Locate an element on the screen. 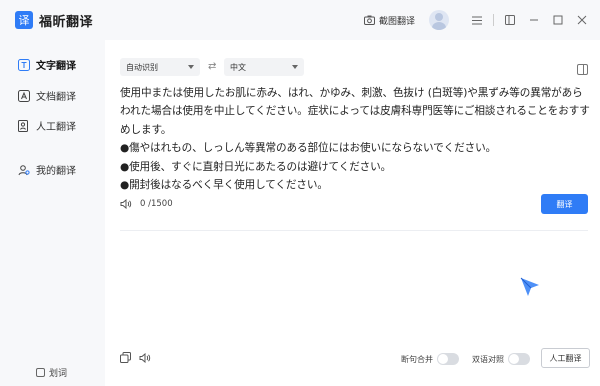 This screenshot has height=386, width=600. app-logo: 译 福昕翻译 is located at coordinates (54, 20).